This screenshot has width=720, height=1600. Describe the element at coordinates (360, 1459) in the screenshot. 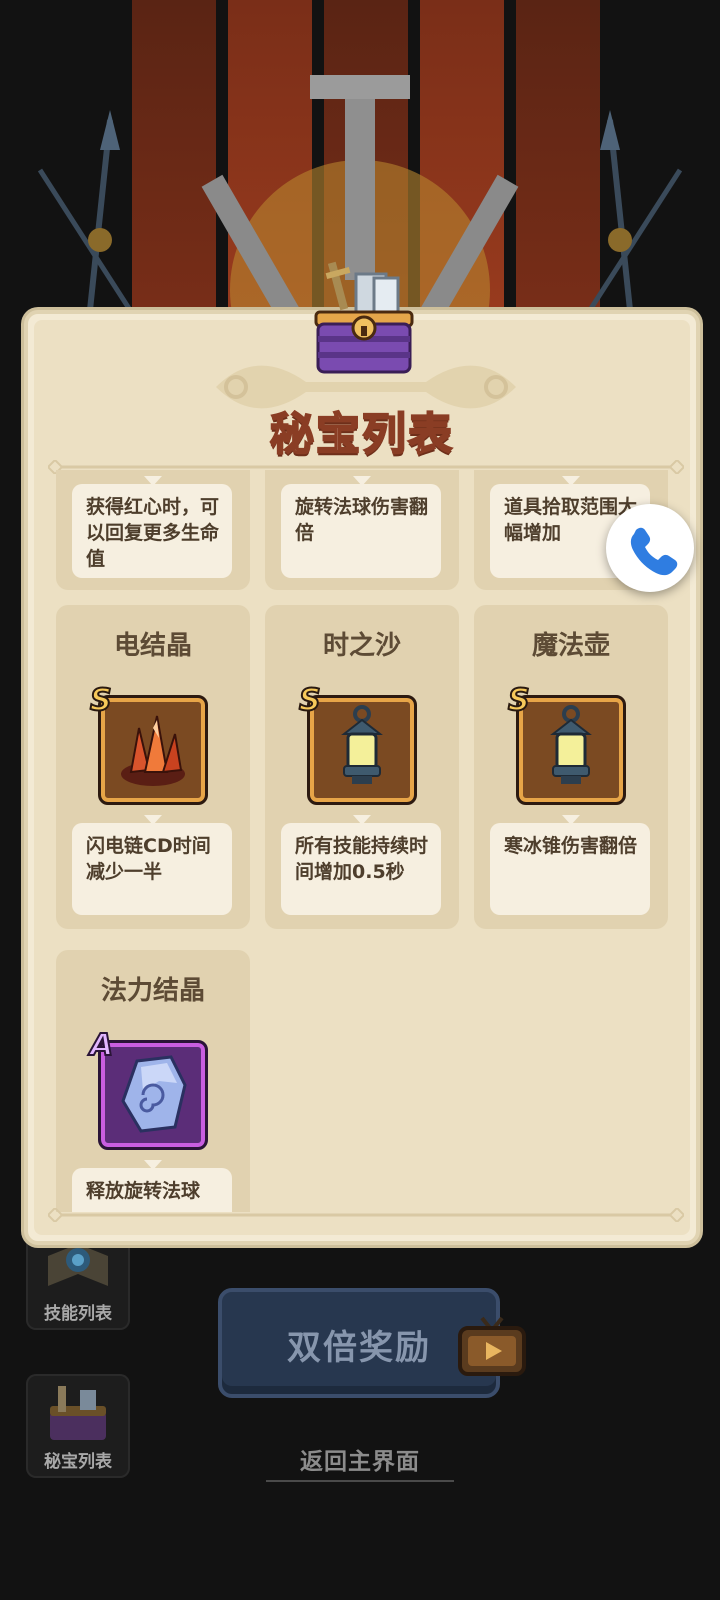

I see `back-to-main-link: 返回主界面` at that location.